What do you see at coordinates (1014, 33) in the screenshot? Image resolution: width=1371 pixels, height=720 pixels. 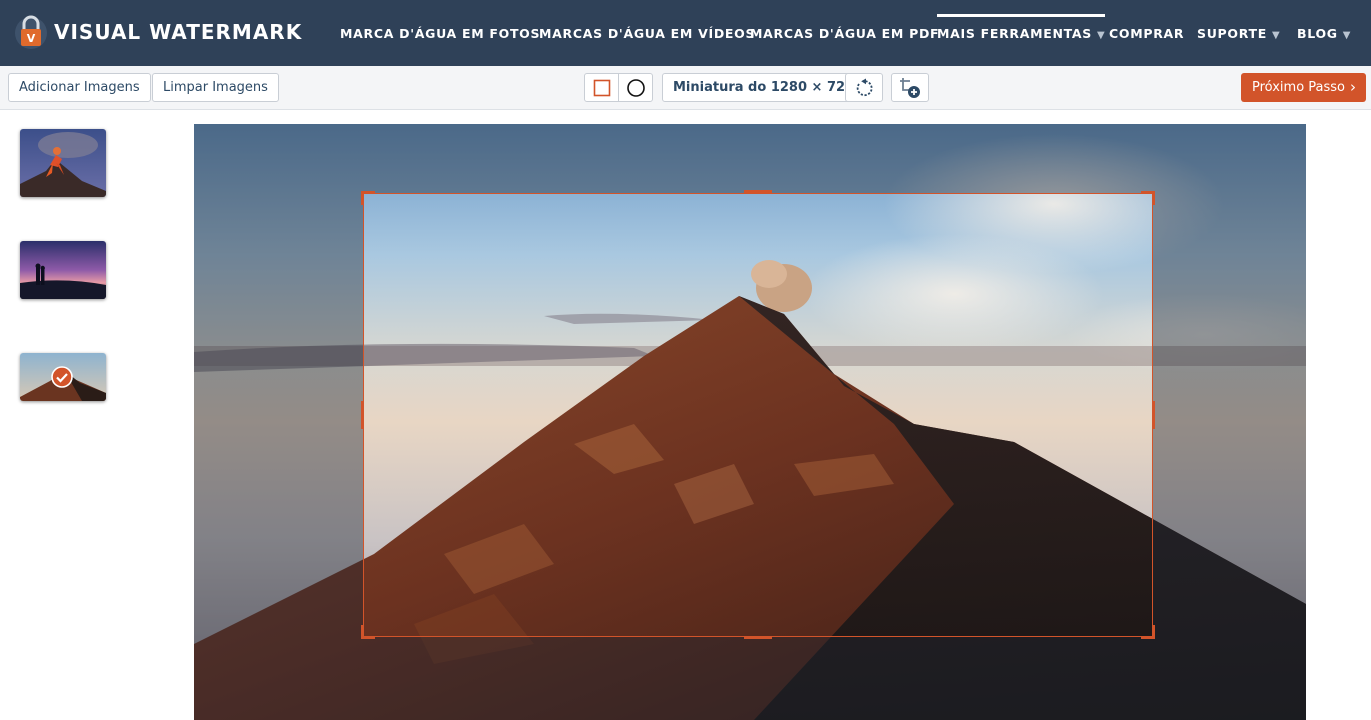 I see `nav-label: MAIS FERRAMENTAS` at bounding box center [1014, 33].